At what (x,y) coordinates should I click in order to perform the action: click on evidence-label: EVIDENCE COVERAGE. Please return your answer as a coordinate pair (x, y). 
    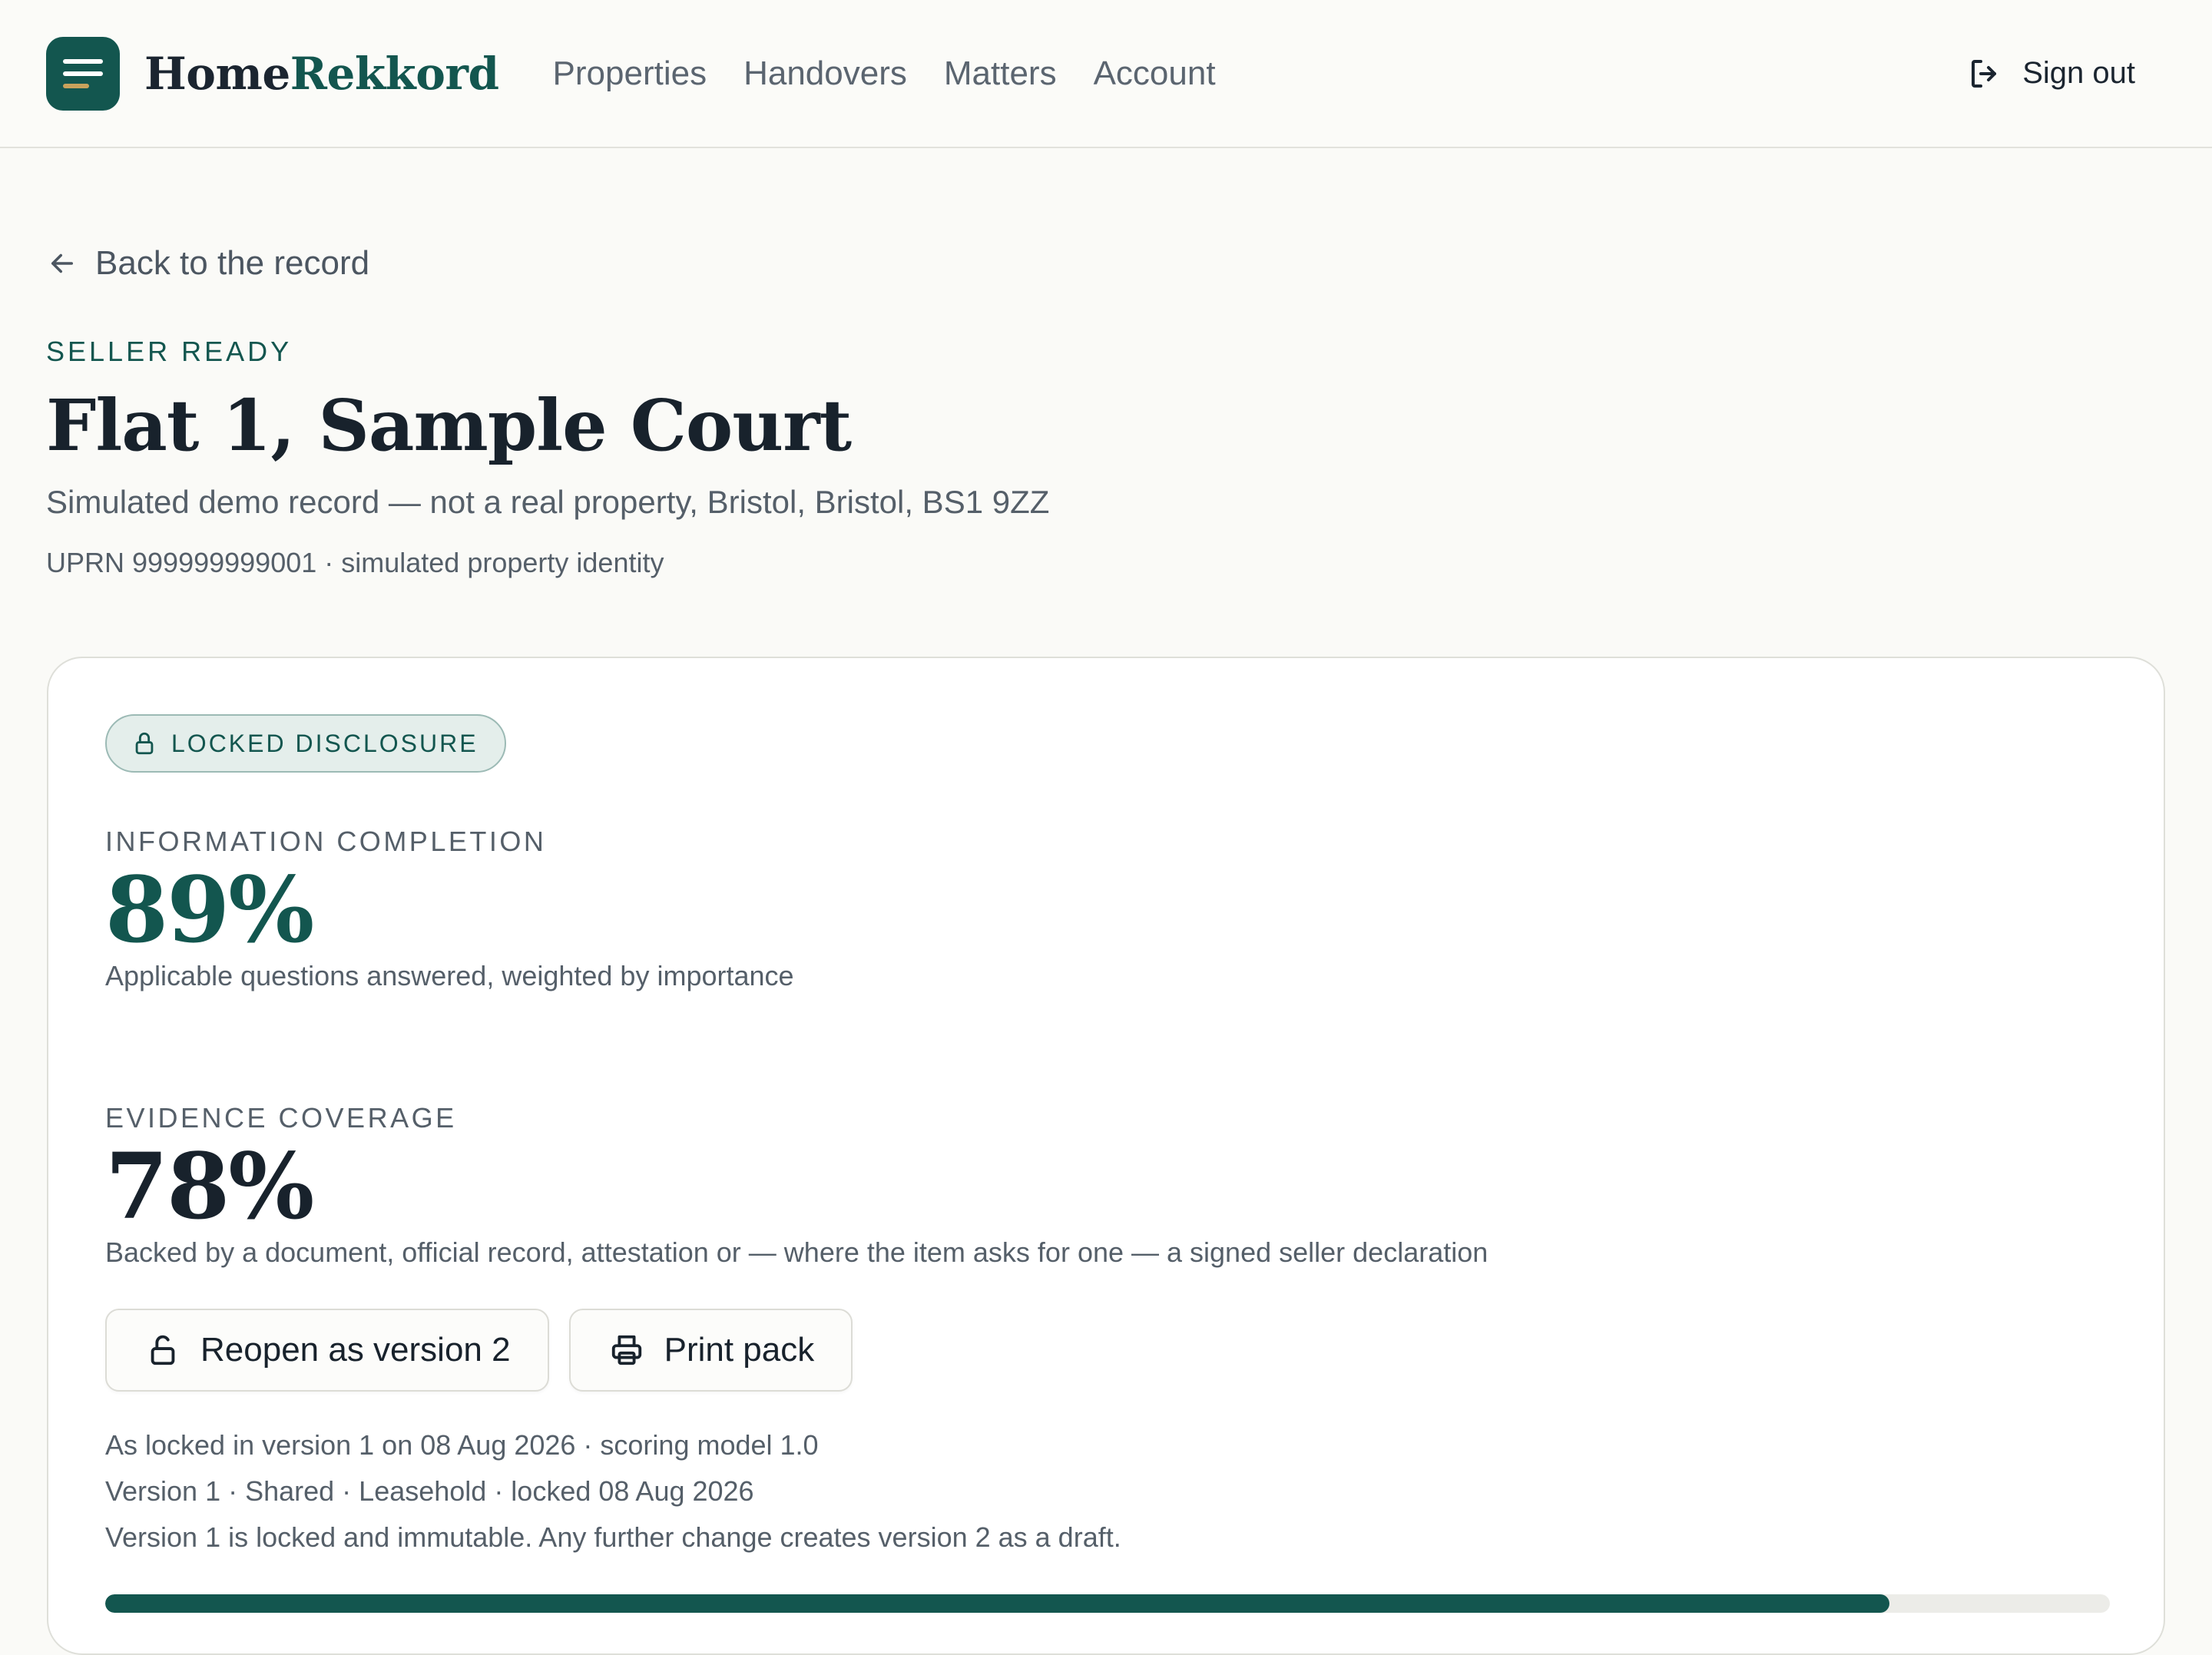
    Looking at the image, I should click on (281, 1118).